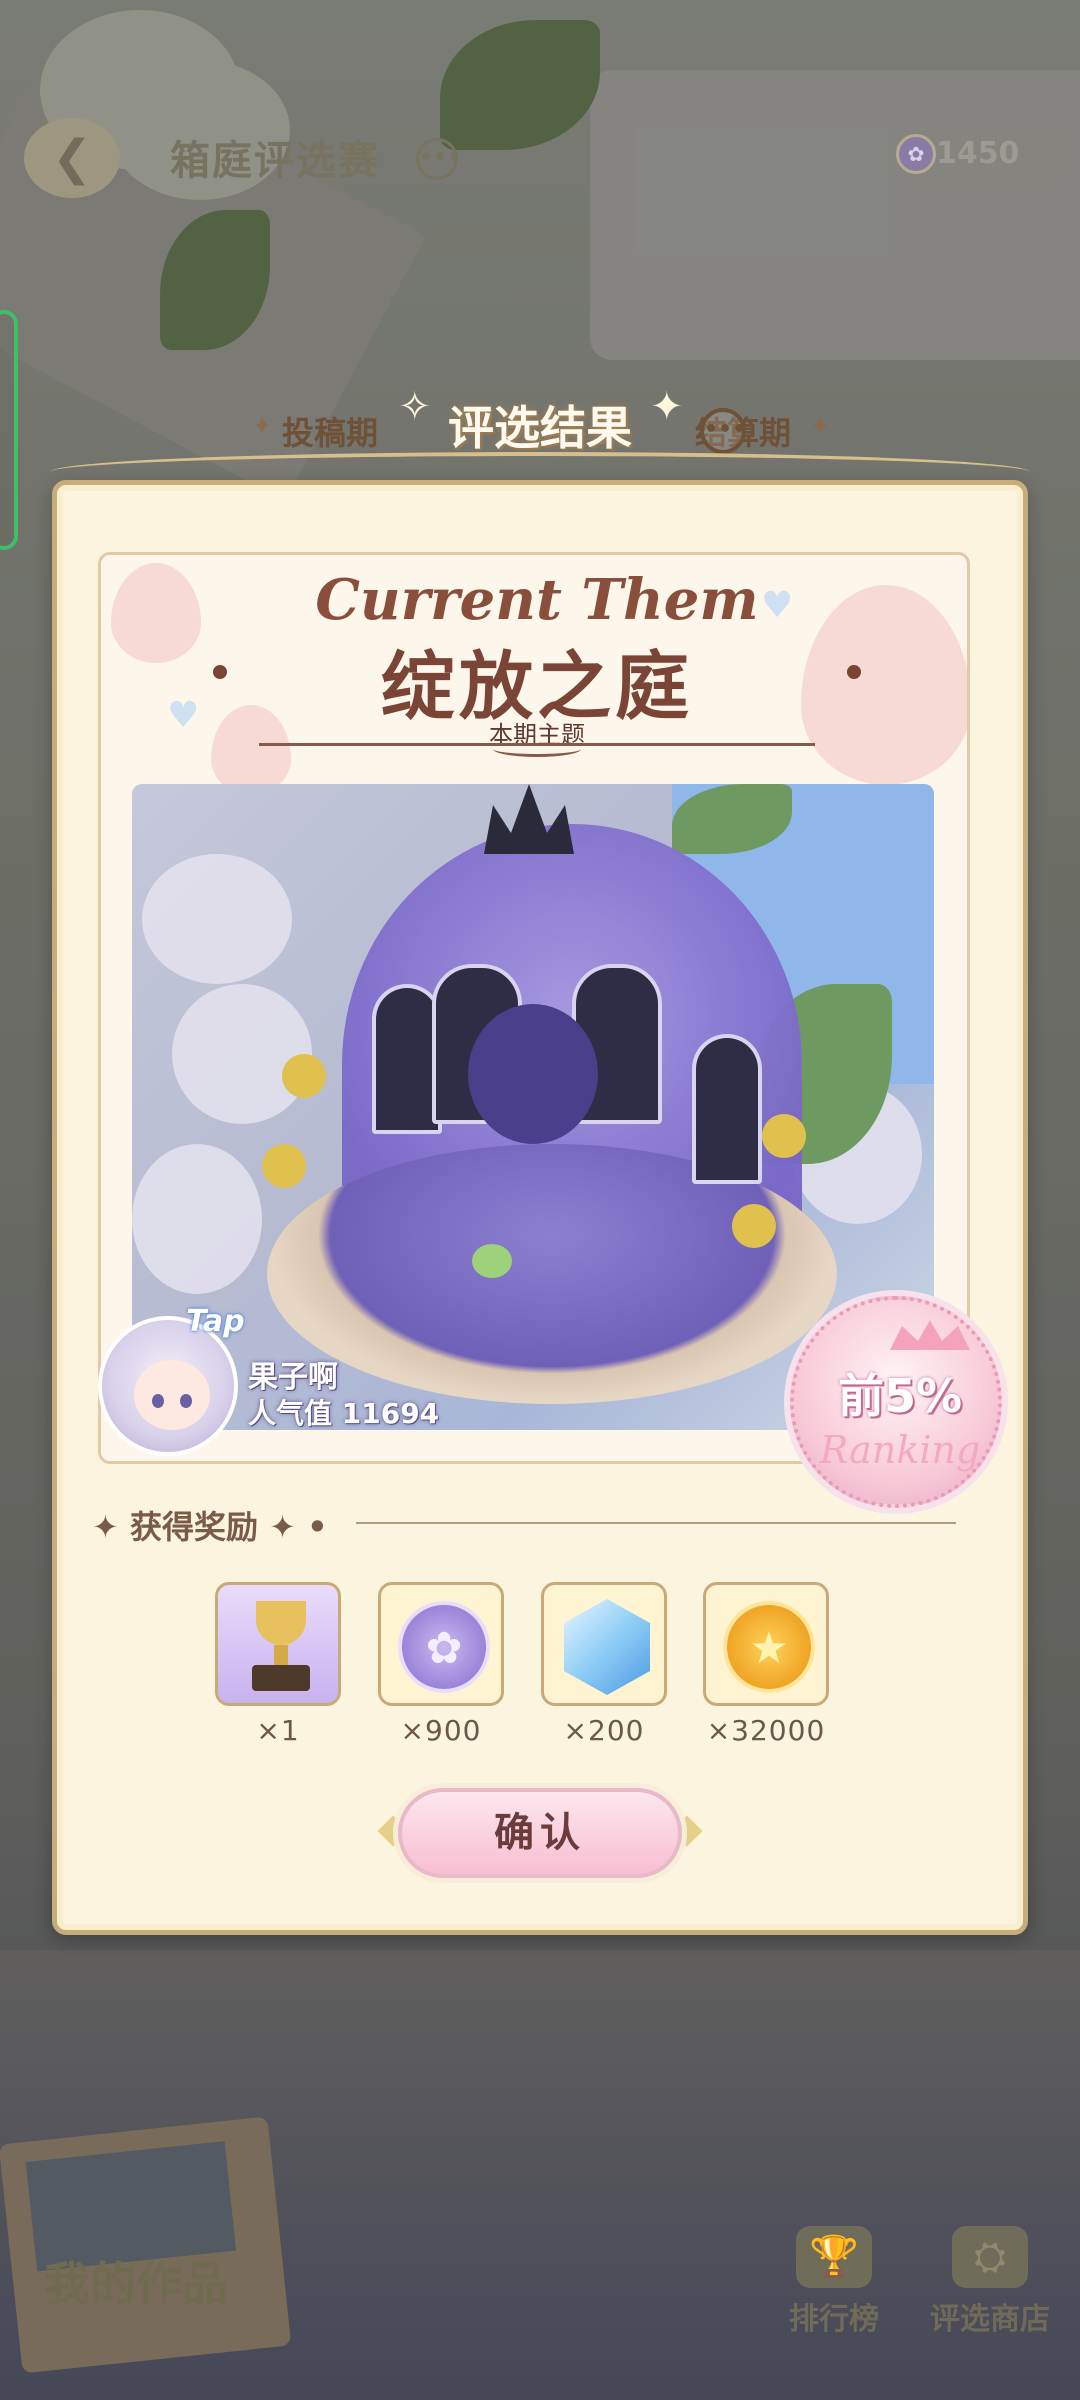 Image resolution: width=1080 pixels, height=2400 pixels. Describe the element at coordinates (990, 2319) in the screenshot. I see `shop-label: 评选商店` at that location.